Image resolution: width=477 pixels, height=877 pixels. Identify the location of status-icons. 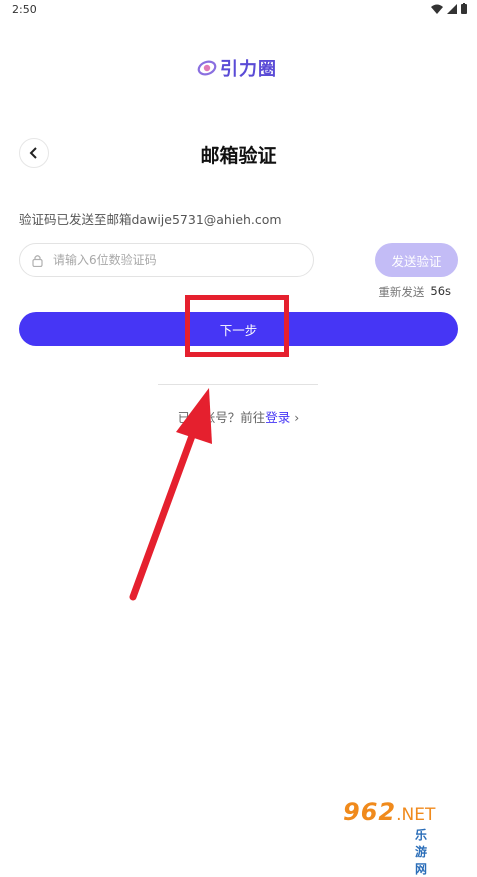
(449, 8).